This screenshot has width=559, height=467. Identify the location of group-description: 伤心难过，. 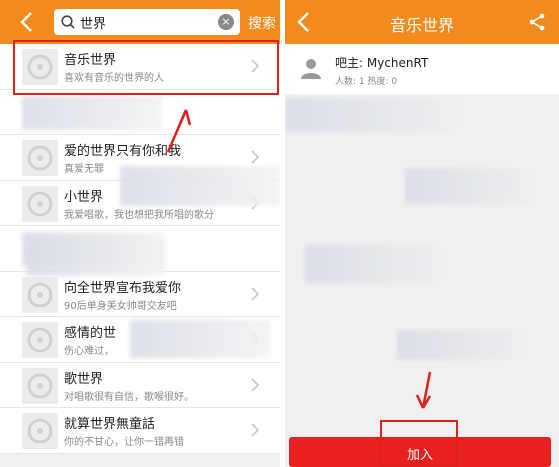
(89, 351).